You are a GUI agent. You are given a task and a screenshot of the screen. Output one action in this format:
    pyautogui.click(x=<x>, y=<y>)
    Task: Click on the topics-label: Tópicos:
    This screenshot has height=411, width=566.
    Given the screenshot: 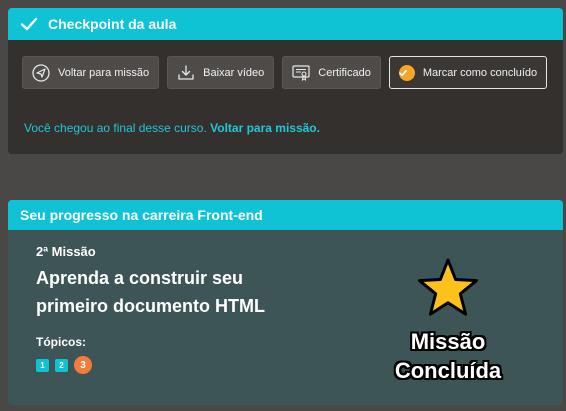 What is the action you would take?
    pyautogui.click(x=61, y=342)
    